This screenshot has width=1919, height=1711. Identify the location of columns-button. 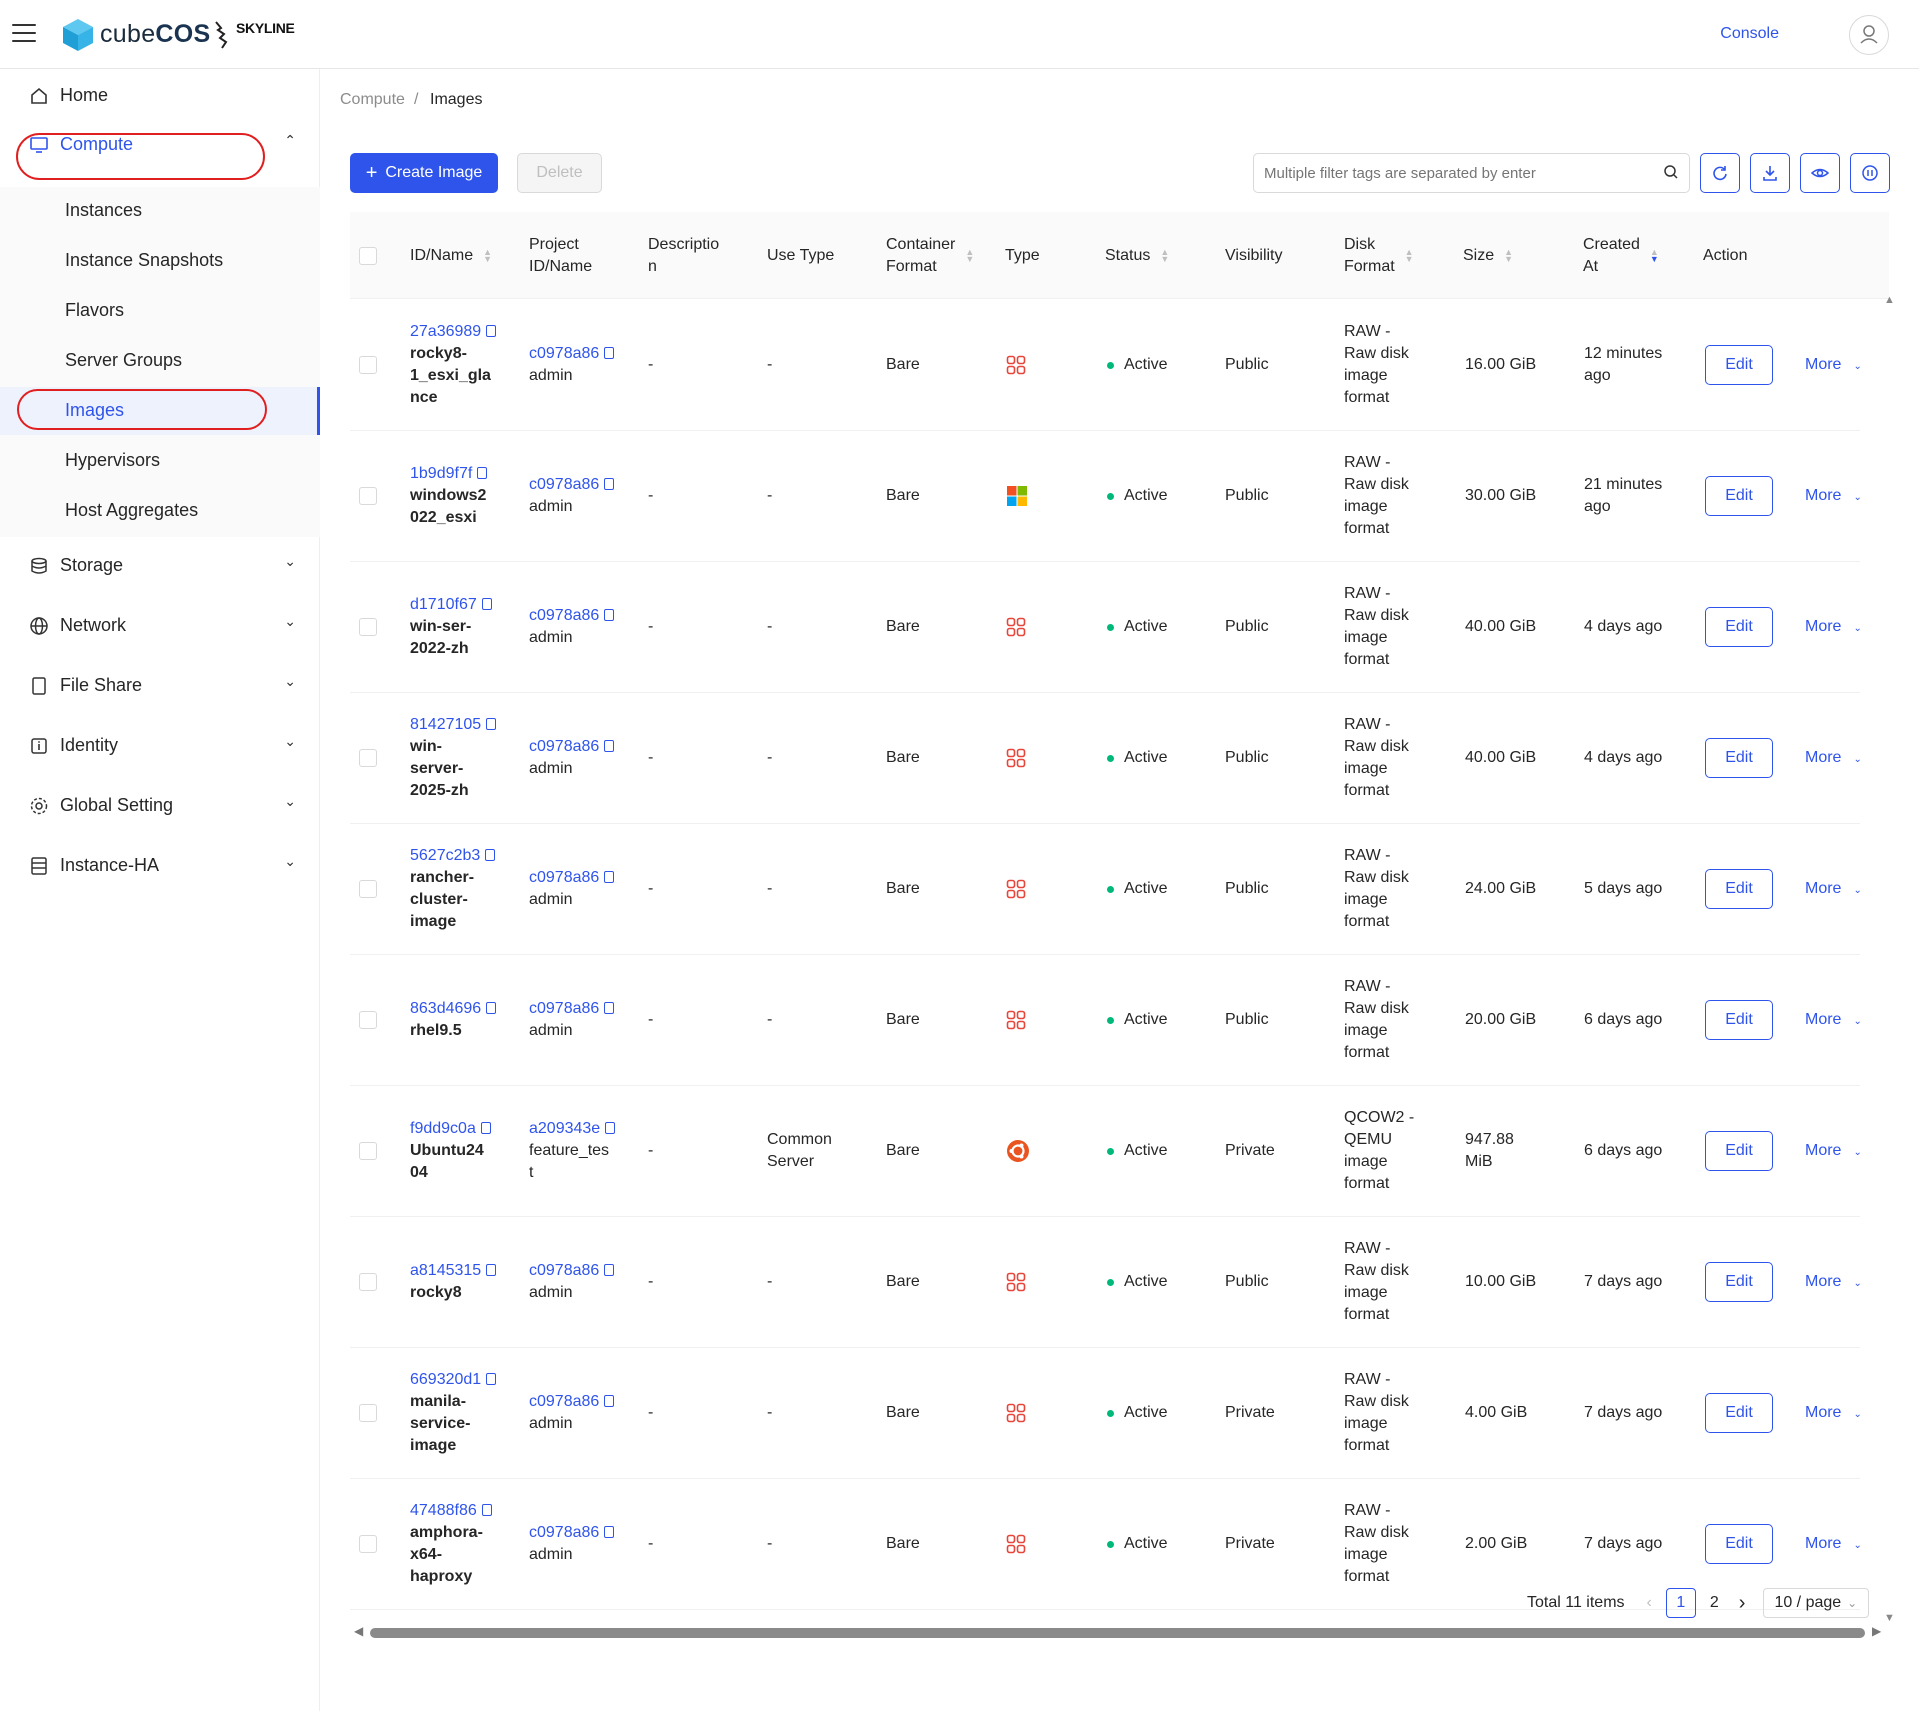
(1820, 173).